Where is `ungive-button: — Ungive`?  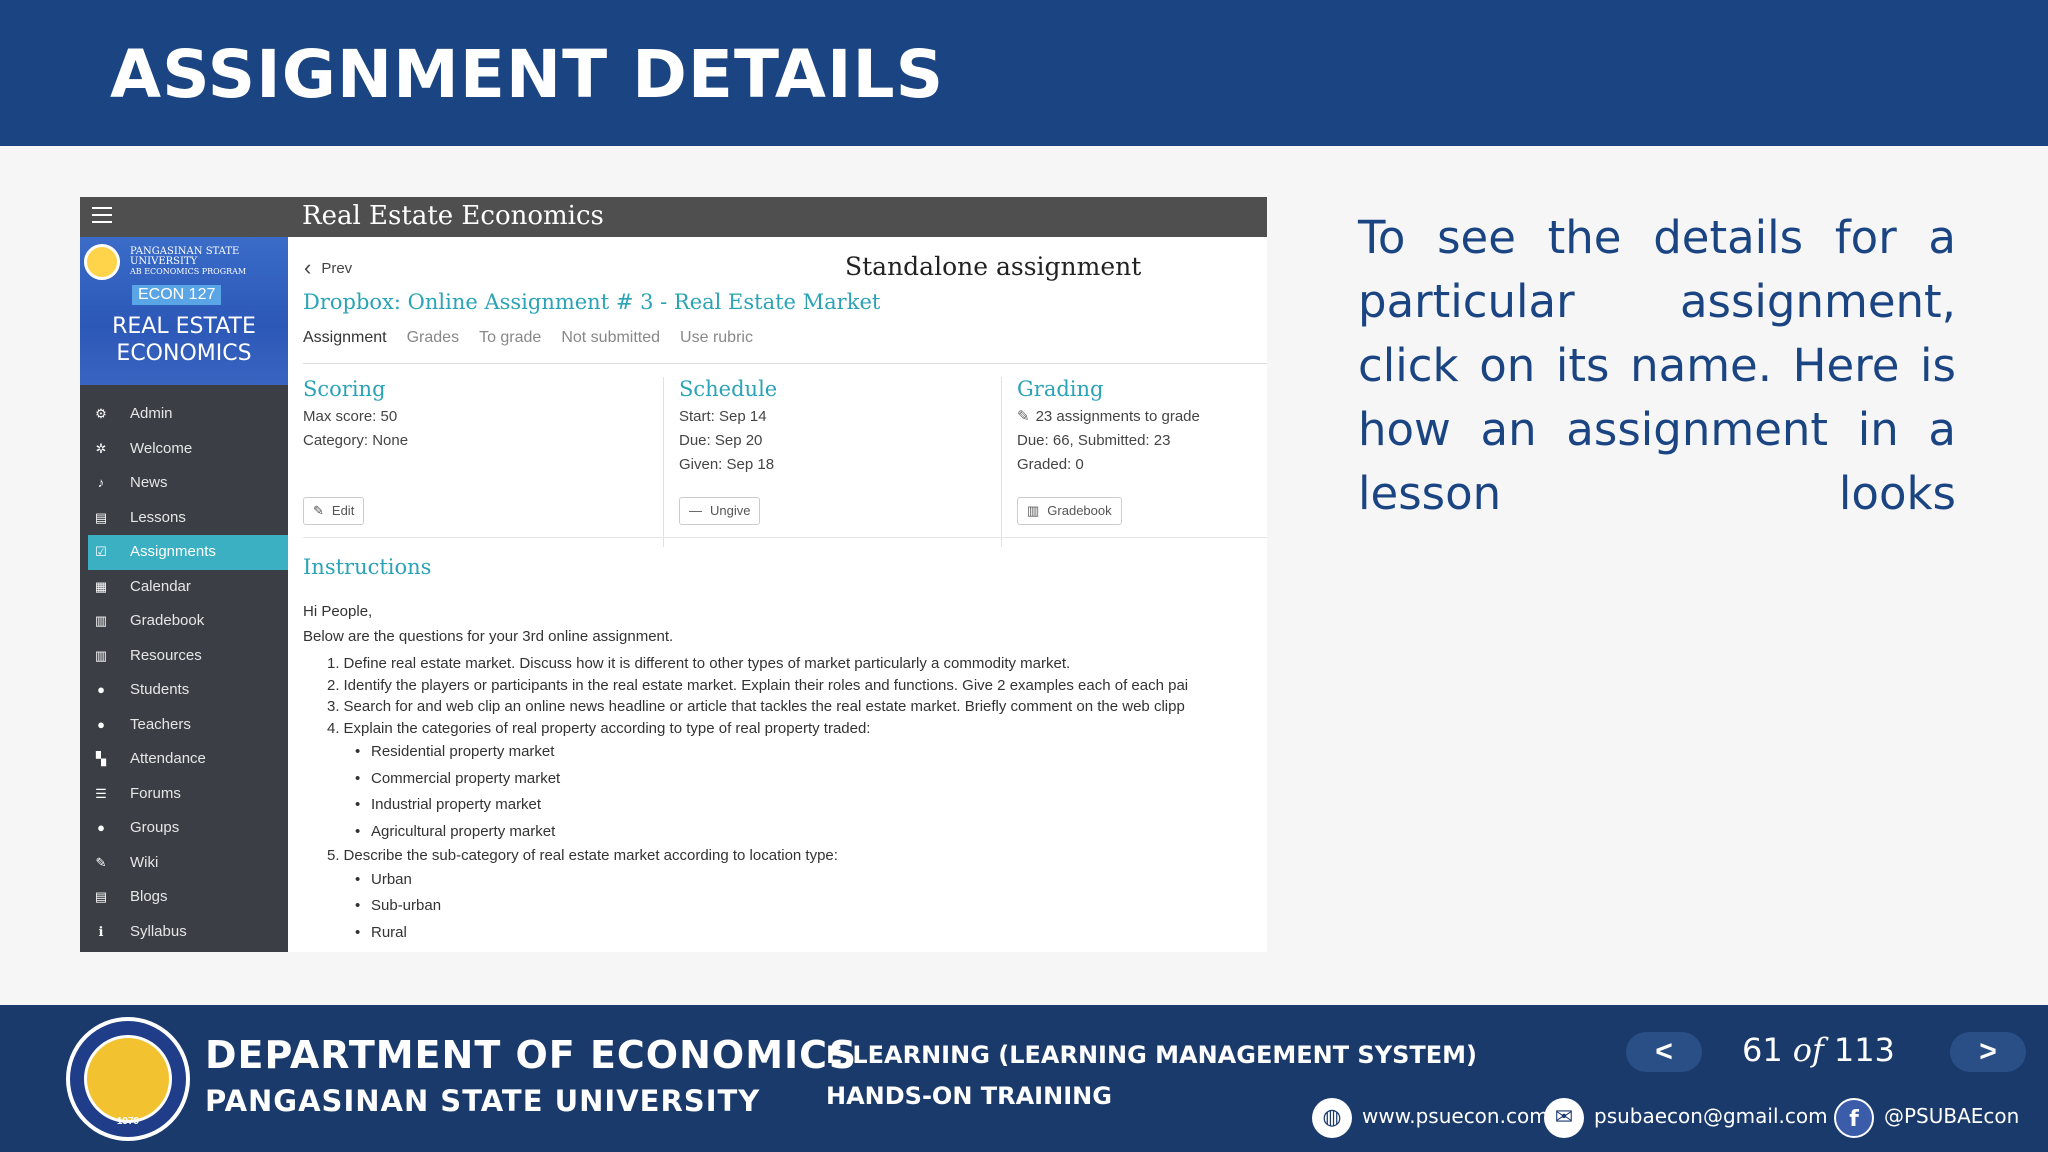
ungive-button: — Ungive is located at coordinates (720, 511).